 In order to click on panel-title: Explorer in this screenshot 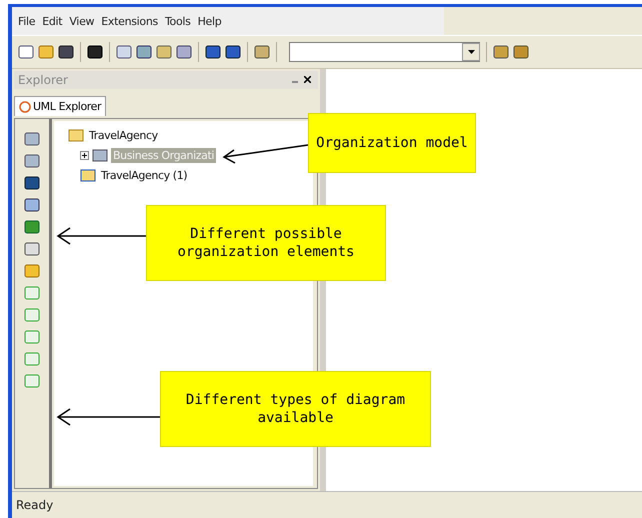, I will do `click(43, 80)`.